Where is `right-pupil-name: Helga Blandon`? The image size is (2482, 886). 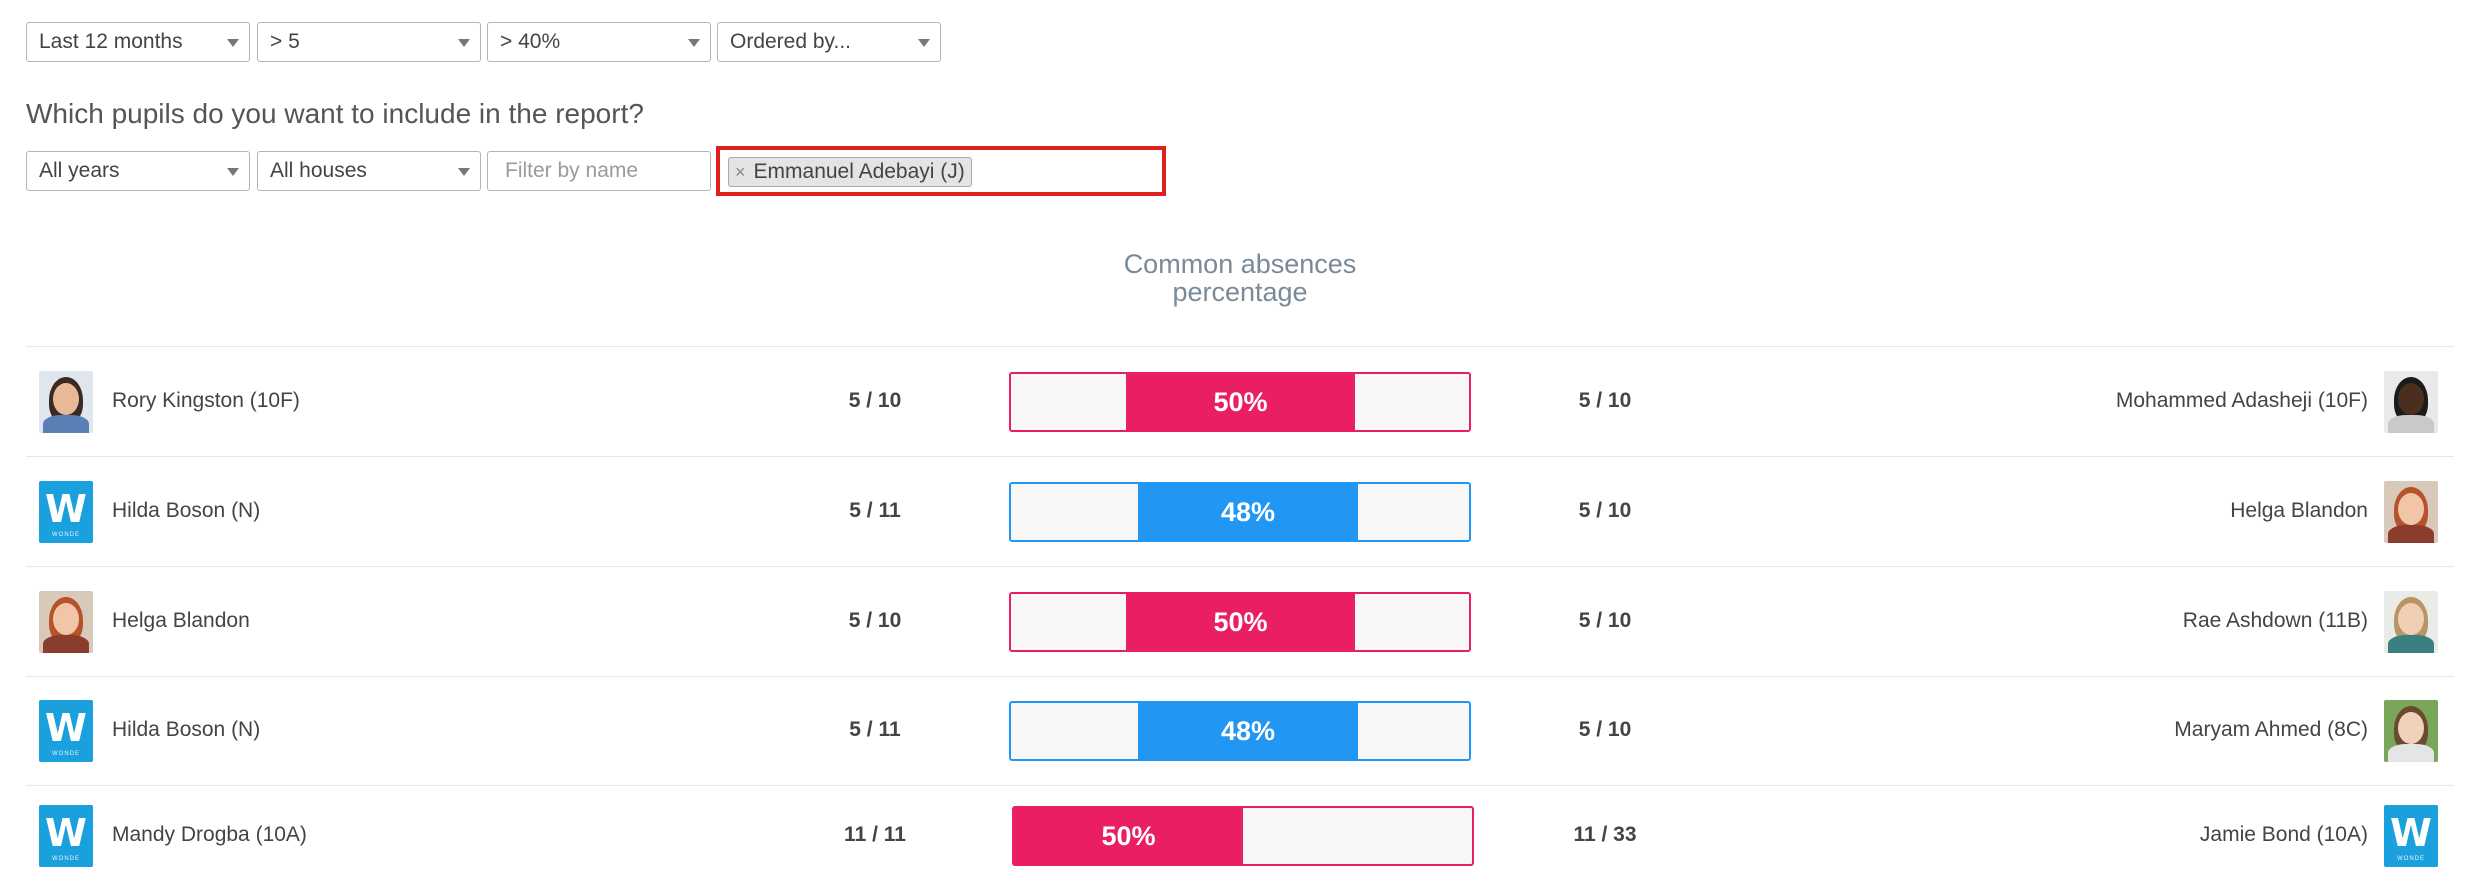
right-pupil-name: Helga Blandon is located at coordinates (2299, 511).